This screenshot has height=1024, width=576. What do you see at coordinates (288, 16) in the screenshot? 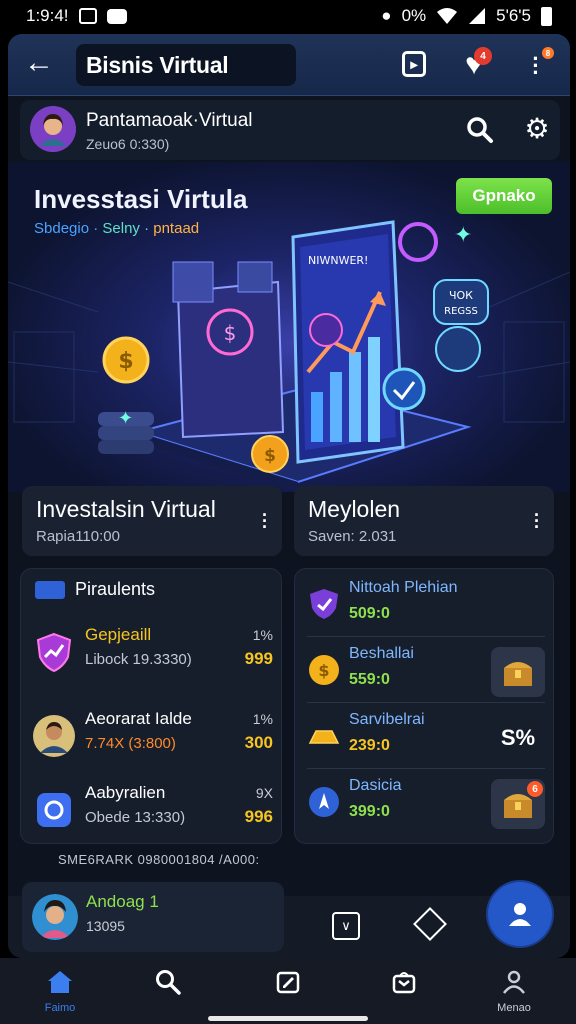
I see `status-bar: 1:9:4! ● 0% 5'6'5` at bounding box center [288, 16].